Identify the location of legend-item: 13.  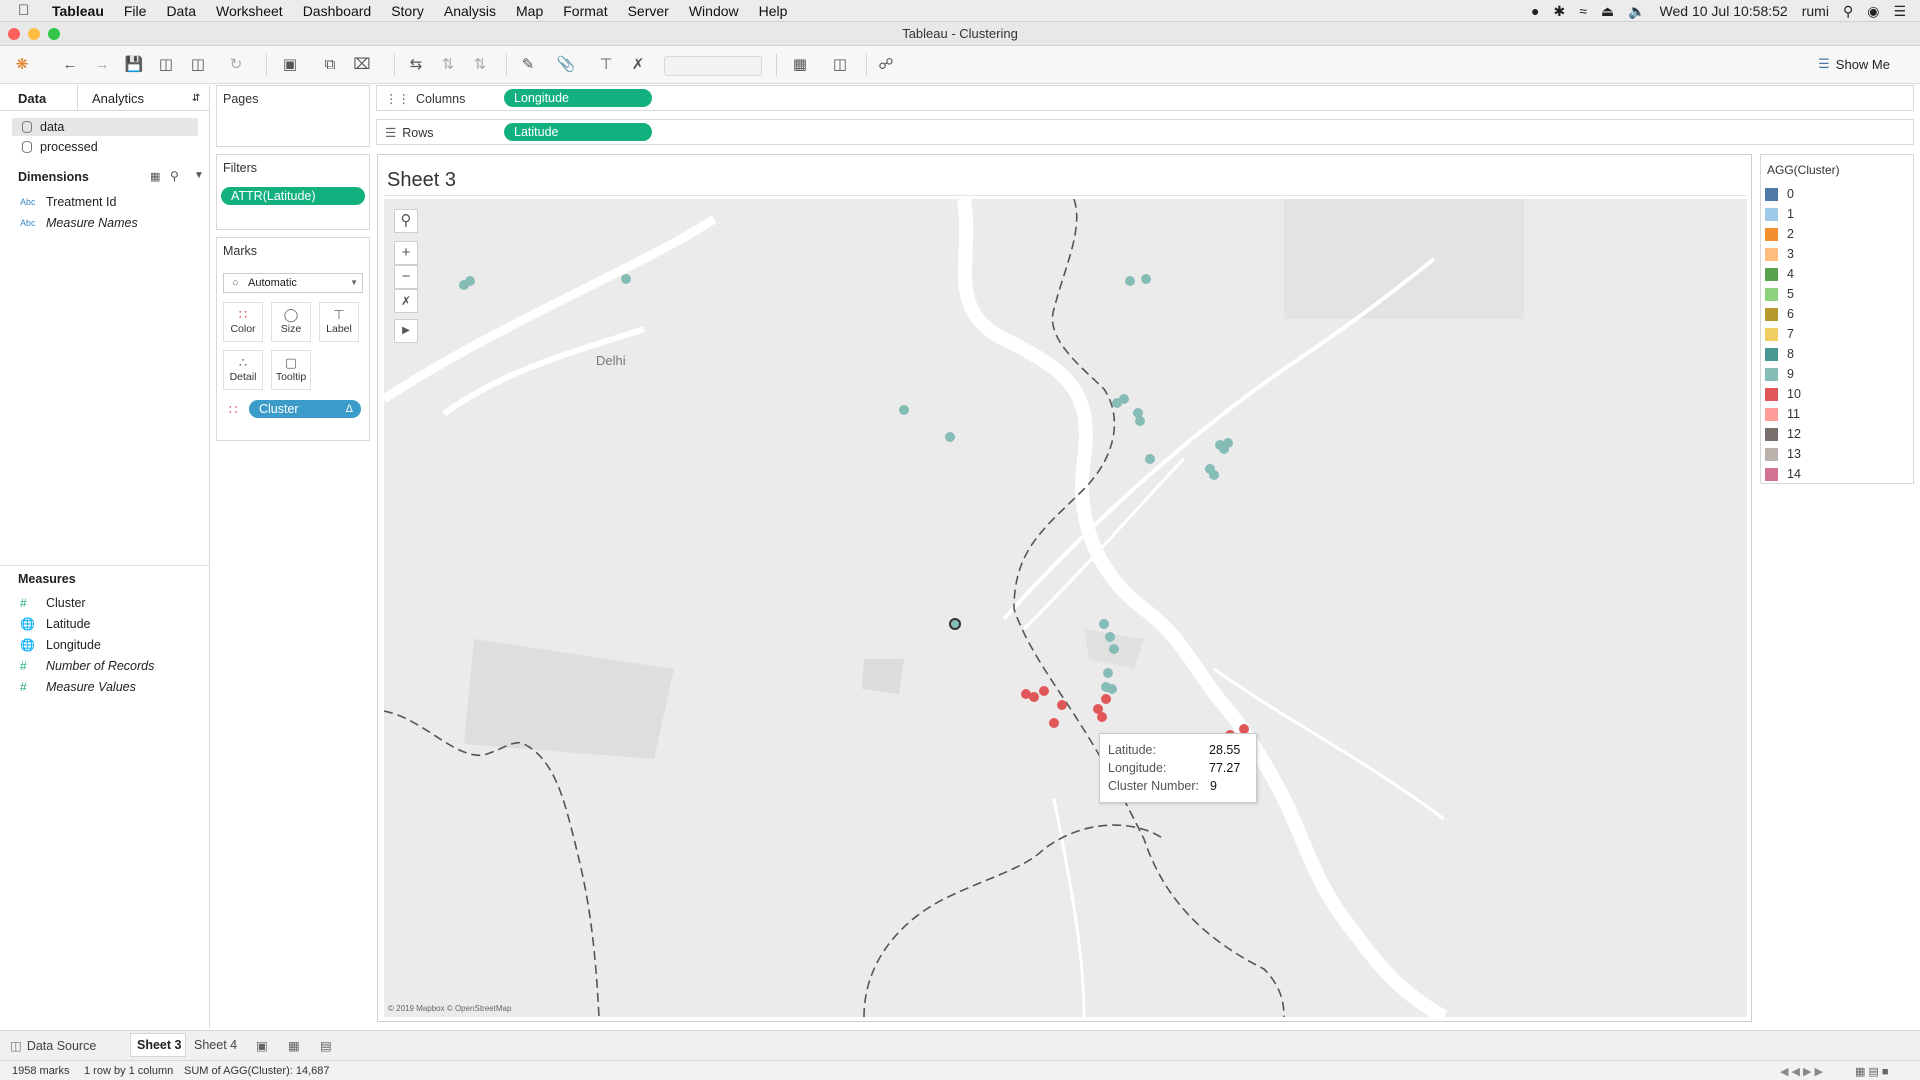
(1783, 454).